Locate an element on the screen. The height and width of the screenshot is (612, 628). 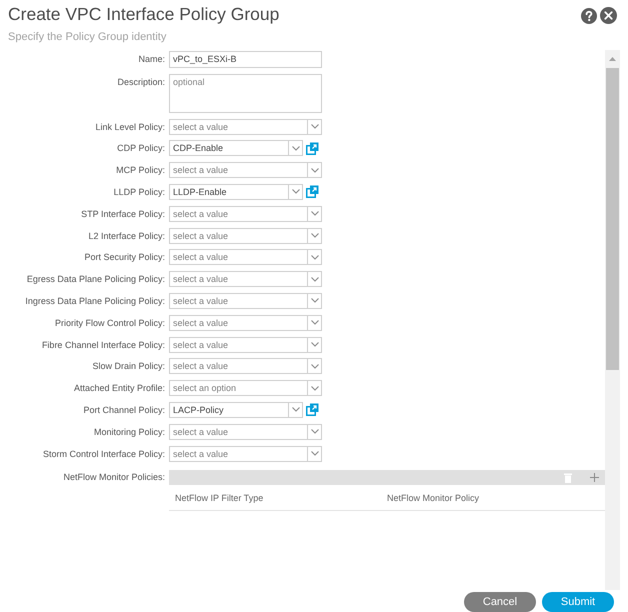
field-label: Name: is located at coordinates (151, 59).